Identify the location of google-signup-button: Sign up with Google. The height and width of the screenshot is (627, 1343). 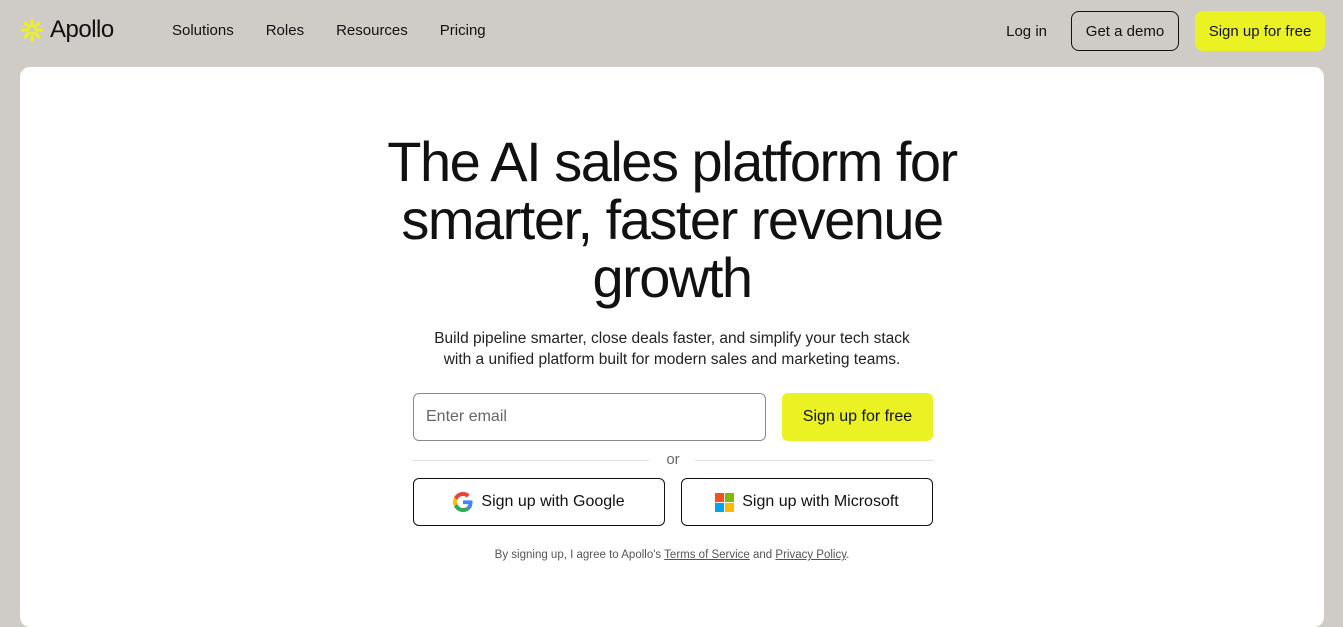
(539, 502).